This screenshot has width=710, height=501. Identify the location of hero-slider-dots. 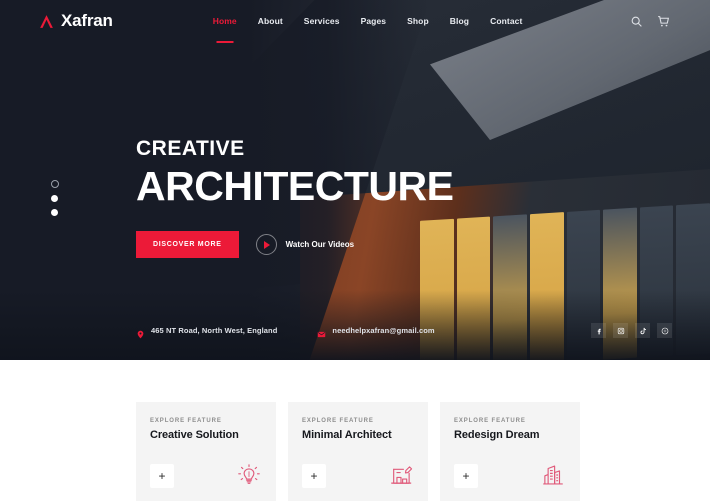
(55, 198).